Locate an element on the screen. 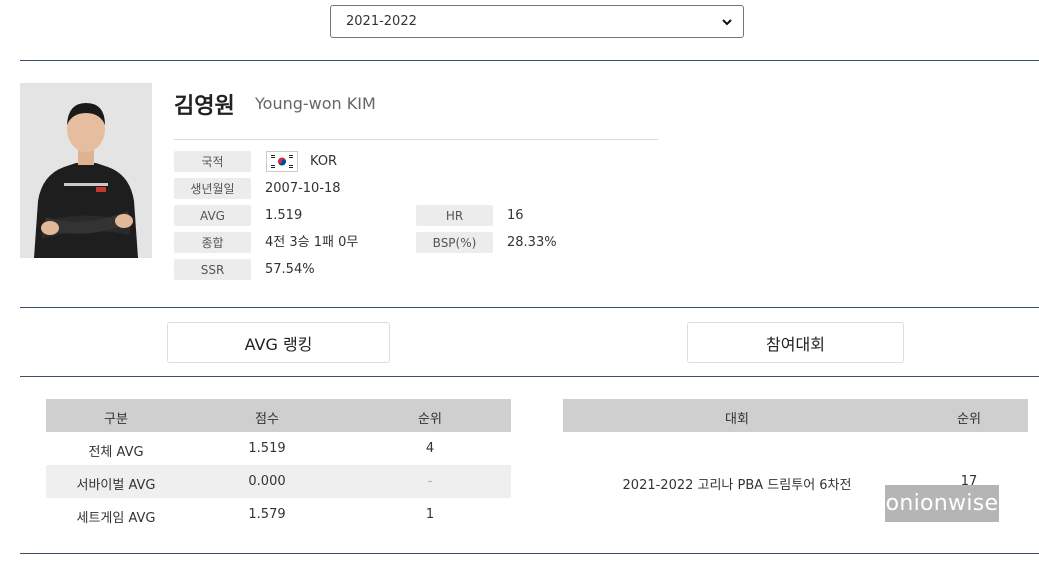 The height and width of the screenshot is (562, 1039). player-silhouette-icon is located at coordinates (86, 170).